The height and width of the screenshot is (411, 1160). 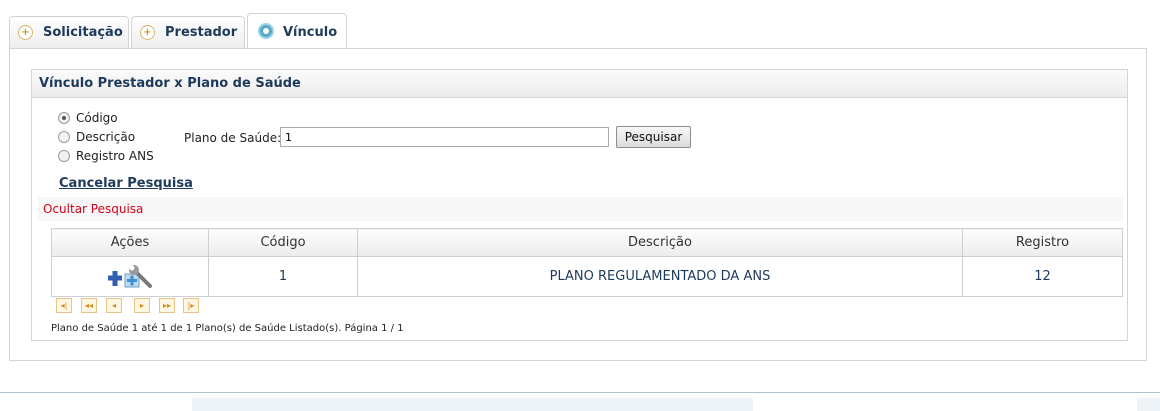 I want to click on table-row: 1 PLANO REGULAMENTADO DA ANS 12, so click(x=587, y=276).